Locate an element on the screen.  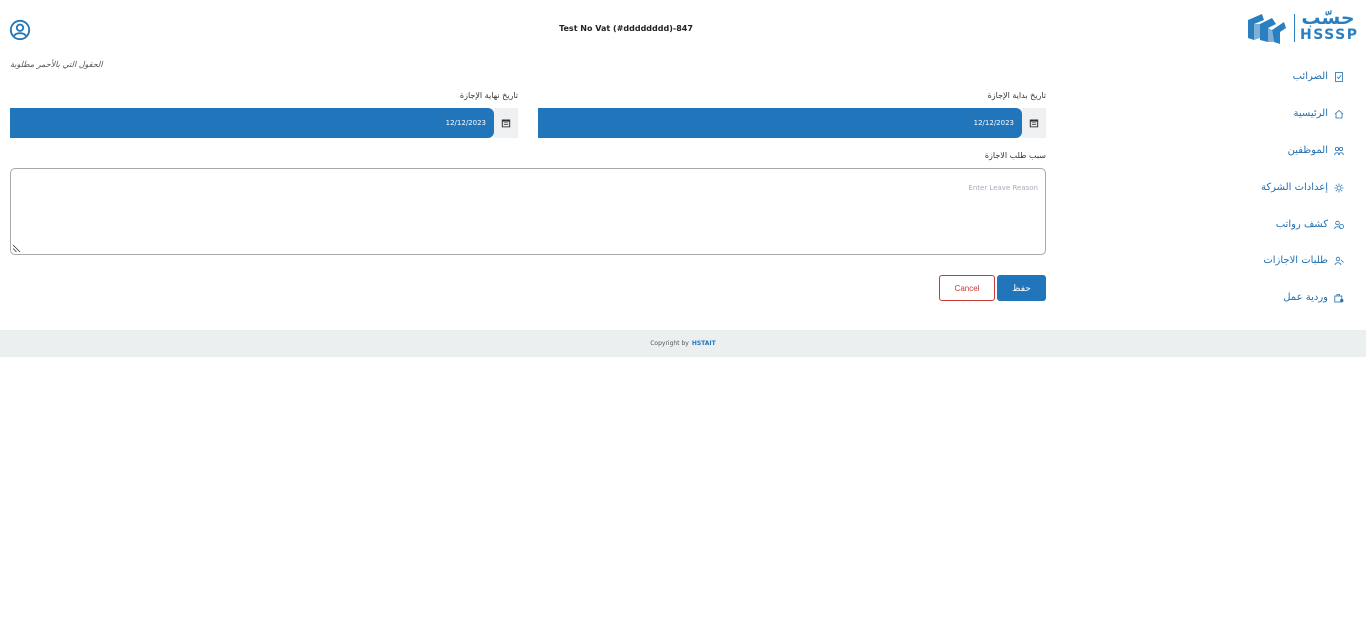
required-fields-note: الحقول التي بالأحمر مطلوبة is located at coordinates (56, 64).